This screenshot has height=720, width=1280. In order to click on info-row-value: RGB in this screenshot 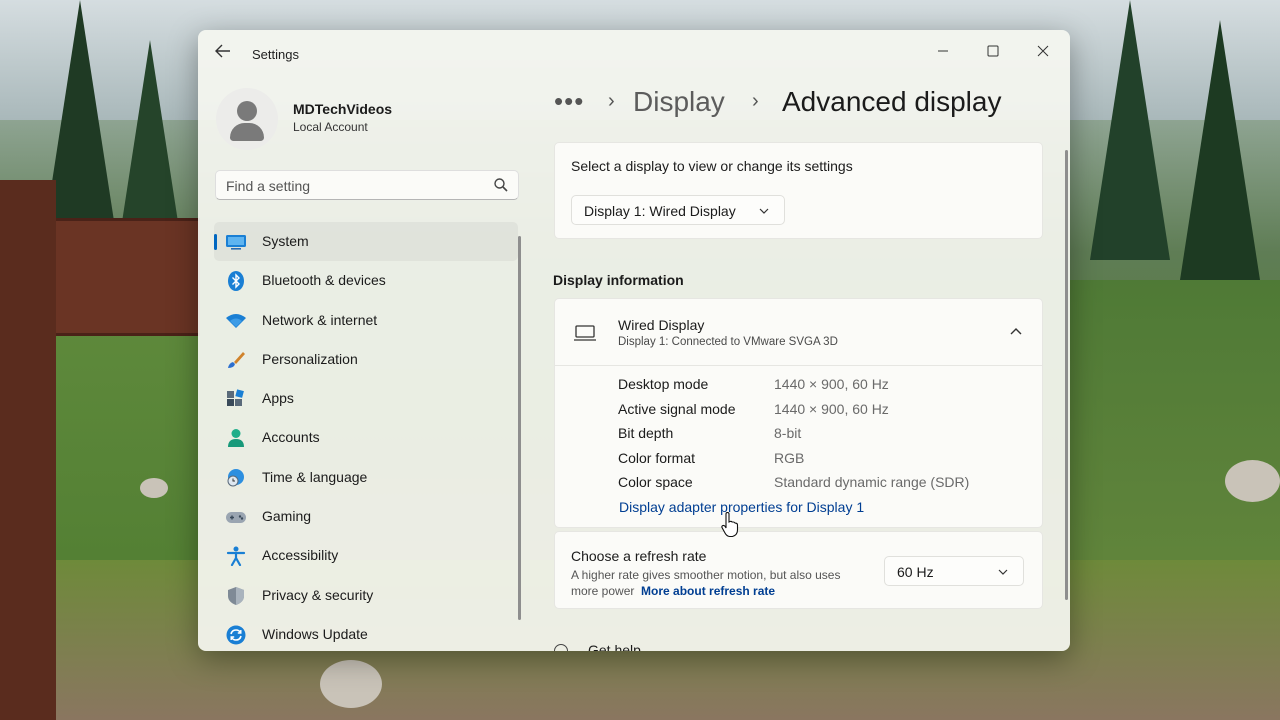, I will do `click(789, 457)`.